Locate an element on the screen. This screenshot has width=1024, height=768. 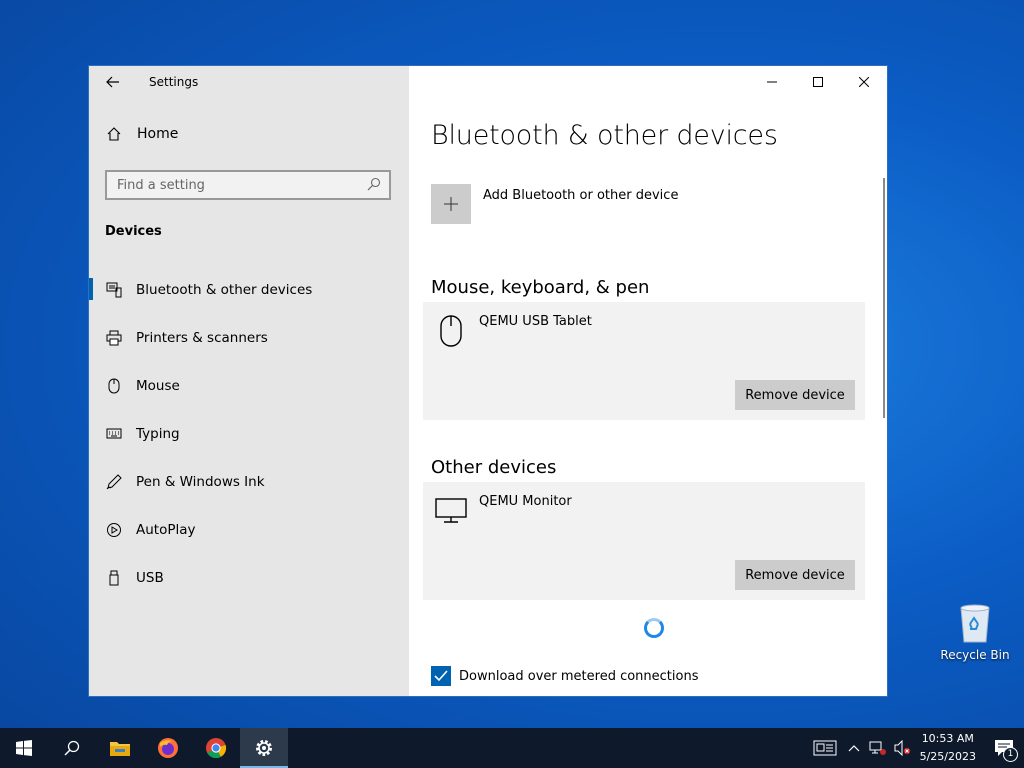
metered-label: Download over metered connections is located at coordinates (579, 676).